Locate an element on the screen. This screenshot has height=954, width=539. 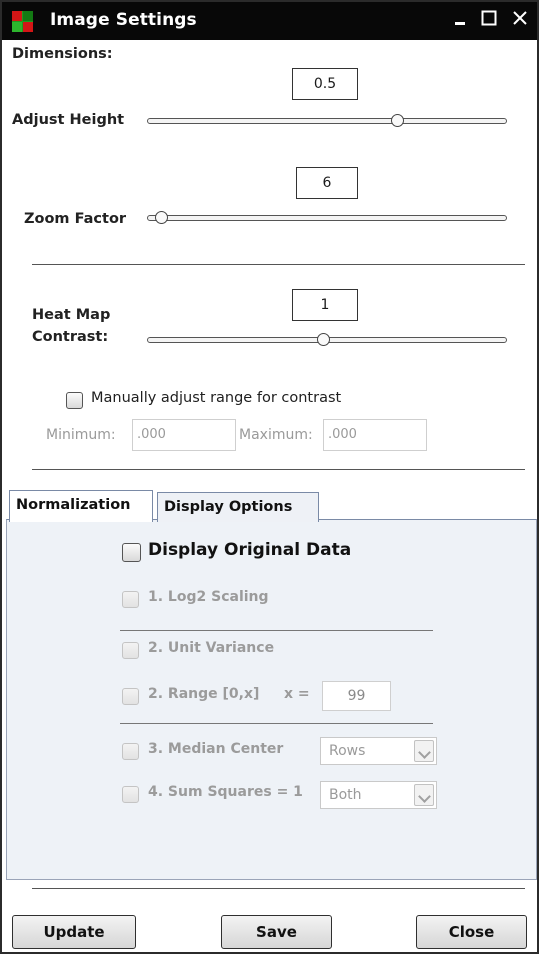
minimum-field: .000 is located at coordinates (184, 435).